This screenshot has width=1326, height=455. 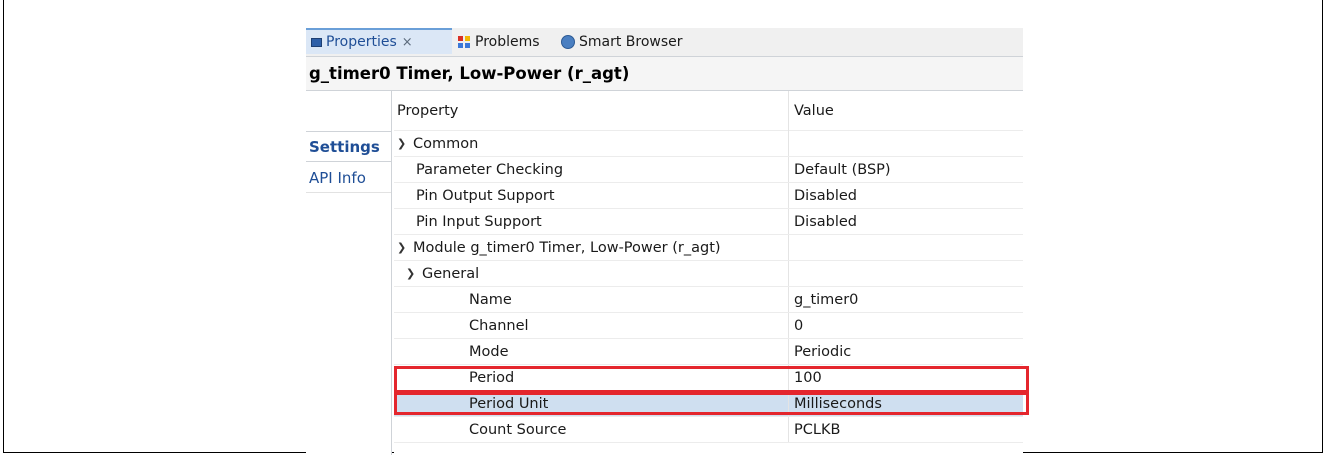 I want to click on close-icon: ×, so click(x=407, y=42).